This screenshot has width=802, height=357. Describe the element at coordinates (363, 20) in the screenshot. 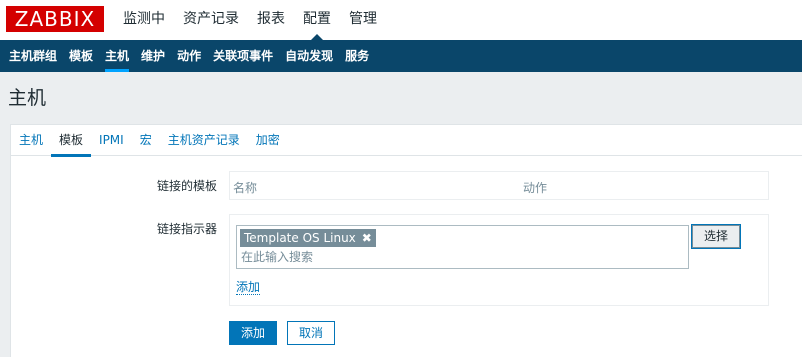

I see `main-menu-administration: 管理` at that location.